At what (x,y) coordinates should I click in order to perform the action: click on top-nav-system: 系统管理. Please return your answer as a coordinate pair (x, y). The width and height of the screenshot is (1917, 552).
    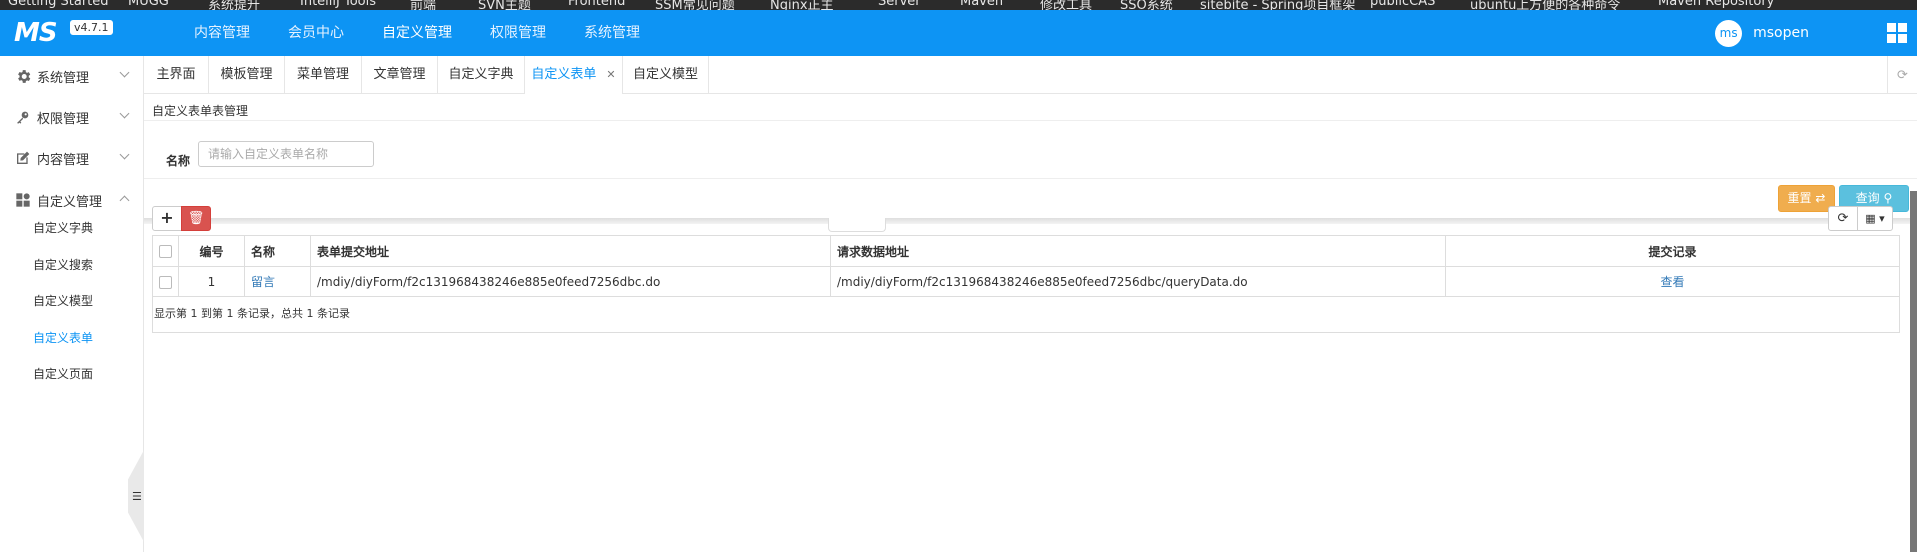
    Looking at the image, I should click on (612, 33).